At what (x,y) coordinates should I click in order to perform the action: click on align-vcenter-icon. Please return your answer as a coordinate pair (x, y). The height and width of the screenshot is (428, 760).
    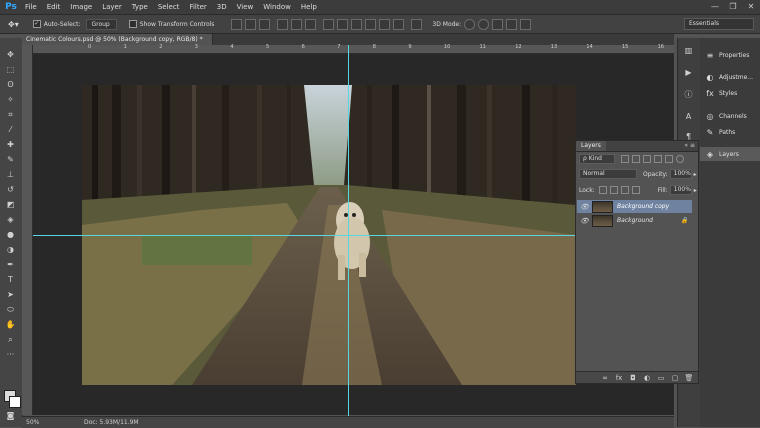
    Looking at the image, I should click on (251, 24).